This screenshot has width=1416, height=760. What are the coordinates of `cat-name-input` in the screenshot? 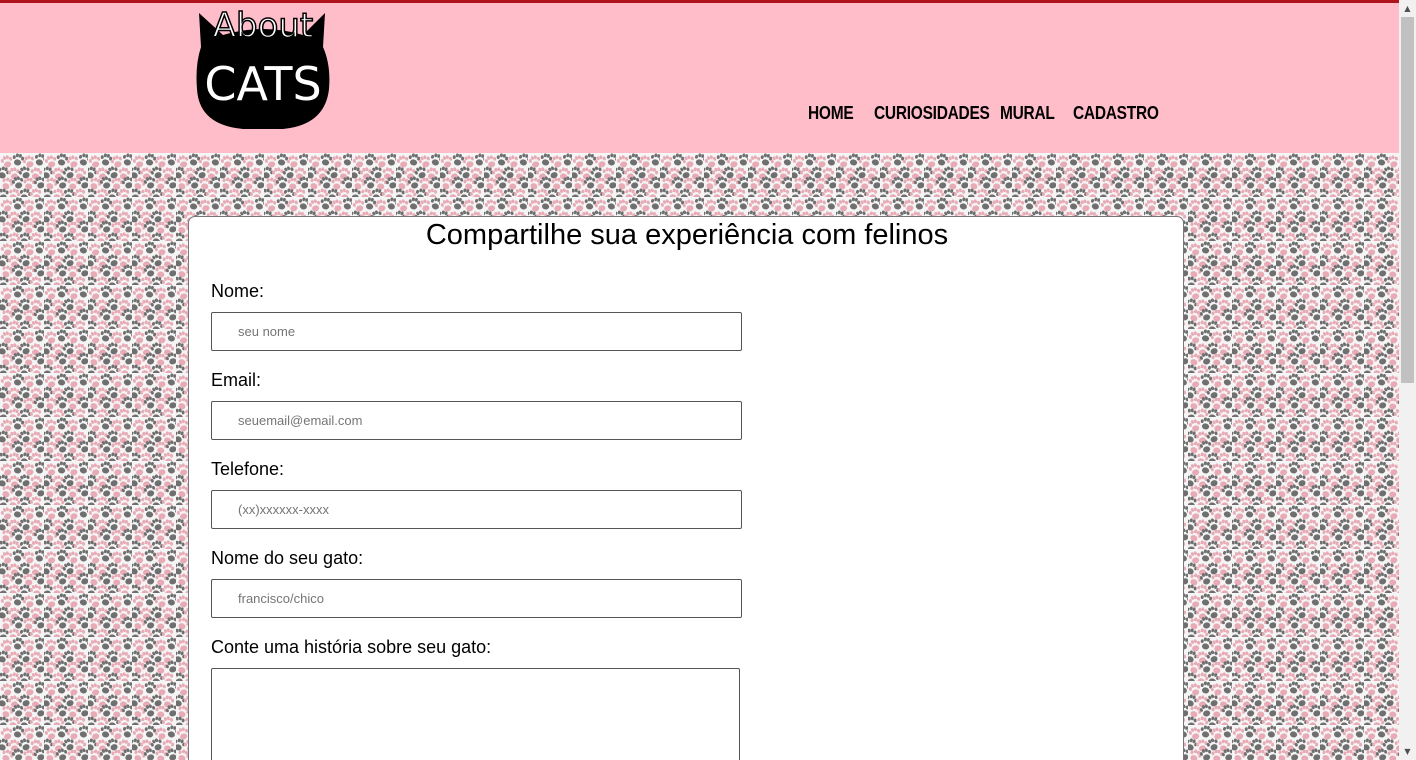 It's located at (476, 598).